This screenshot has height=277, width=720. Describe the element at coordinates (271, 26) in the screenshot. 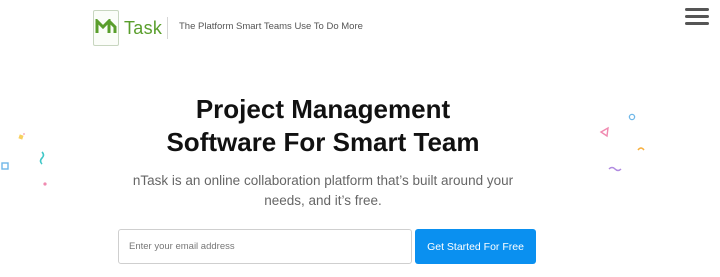

I see `header-tagline: The Platform Smart Teams Use To Do More` at that location.